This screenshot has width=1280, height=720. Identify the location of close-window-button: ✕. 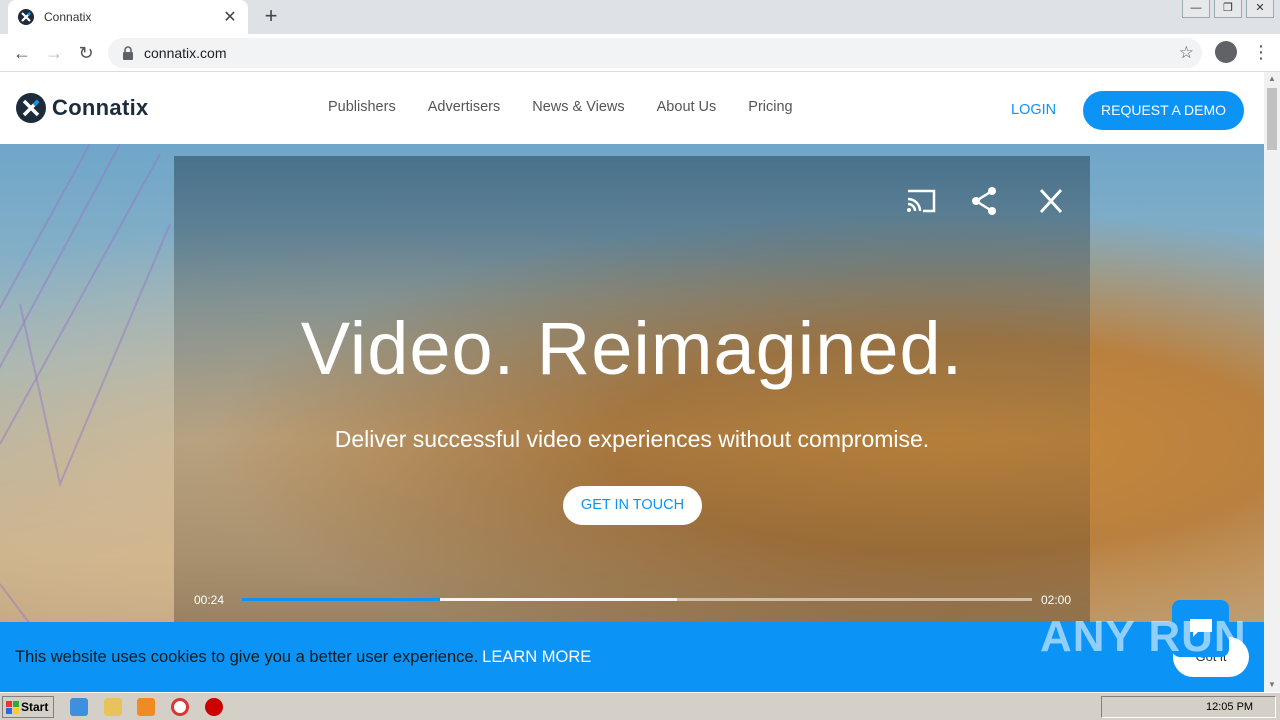
(1260, 9).